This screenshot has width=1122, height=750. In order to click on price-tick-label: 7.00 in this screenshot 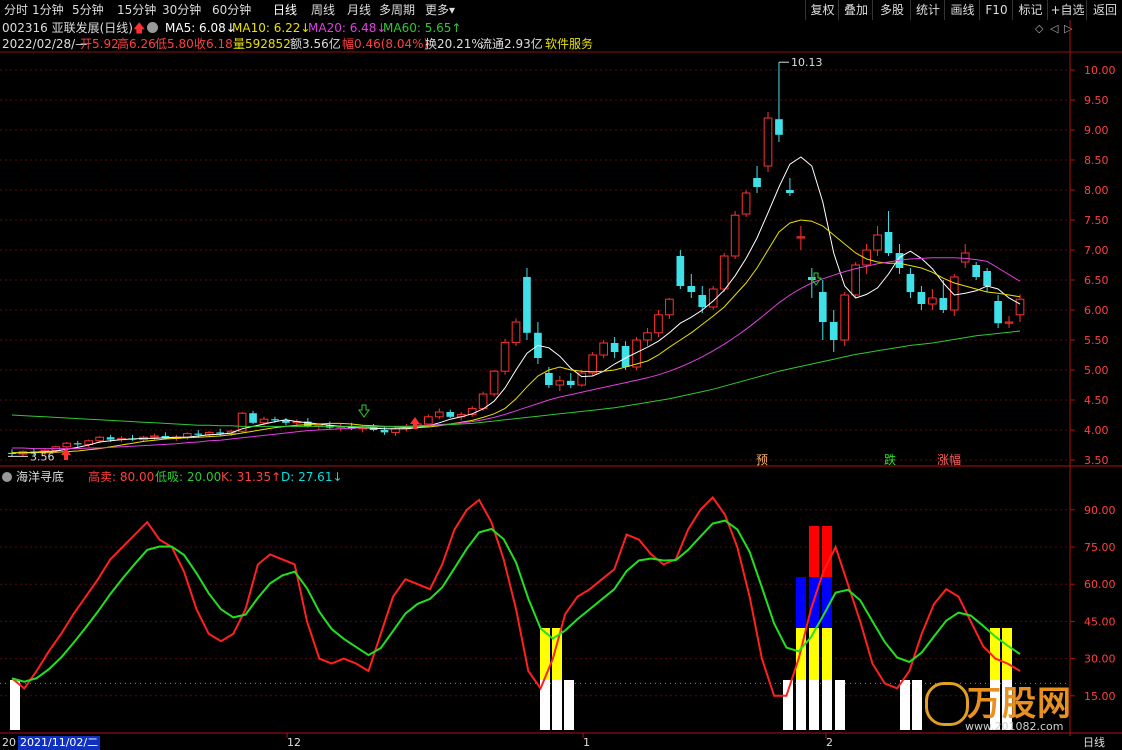, I will do `click(1096, 250)`.